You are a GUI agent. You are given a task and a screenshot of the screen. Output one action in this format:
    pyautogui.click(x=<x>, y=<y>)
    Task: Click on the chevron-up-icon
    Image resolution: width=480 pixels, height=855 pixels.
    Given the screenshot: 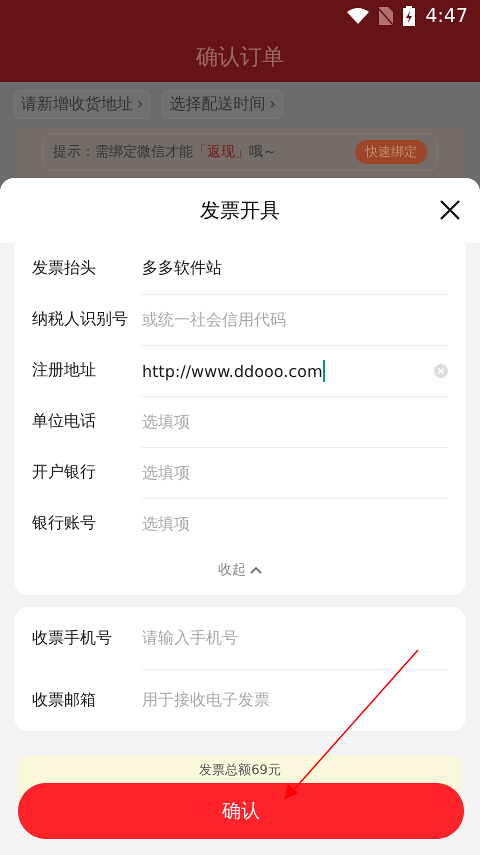 What is the action you would take?
    pyautogui.click(x=256, y=570)
    